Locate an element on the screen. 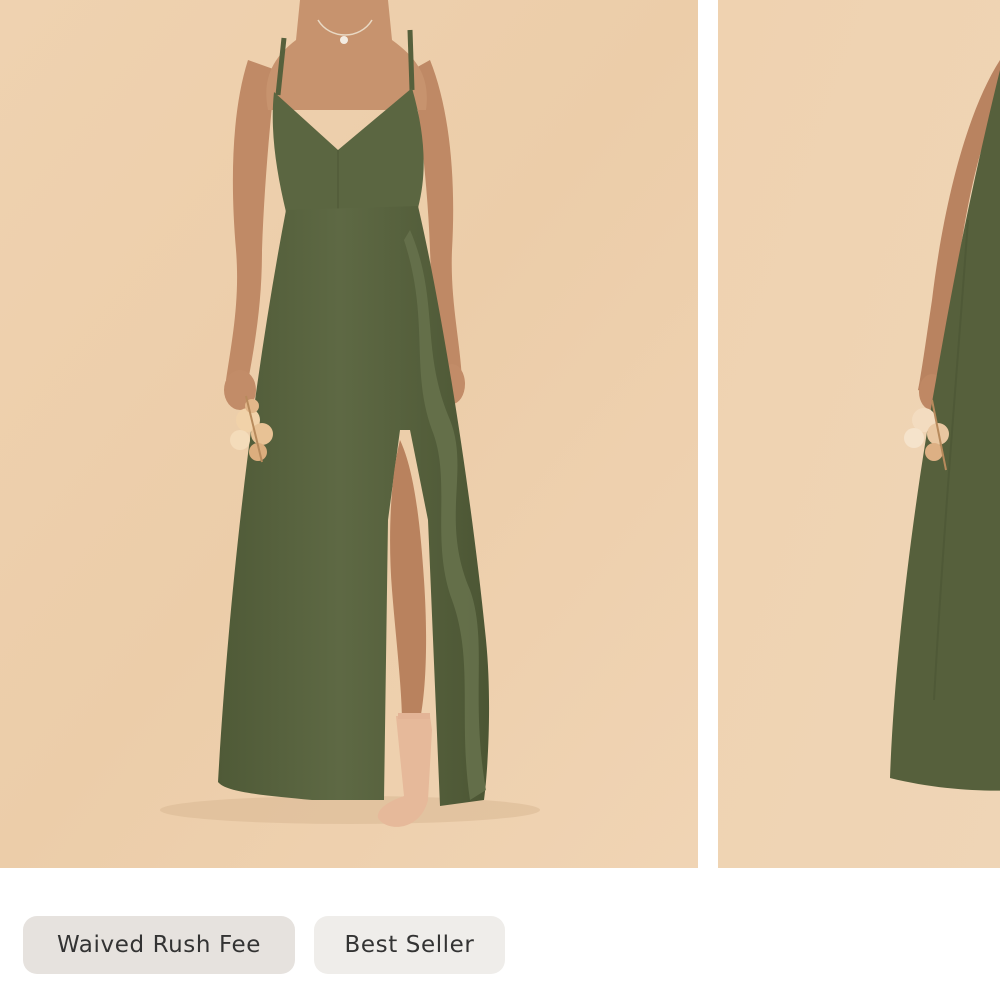 This screenshot has height=1000, width=1000. product-badges: Waived Rush Fee Best Seller is located at coordinates (264, 945).